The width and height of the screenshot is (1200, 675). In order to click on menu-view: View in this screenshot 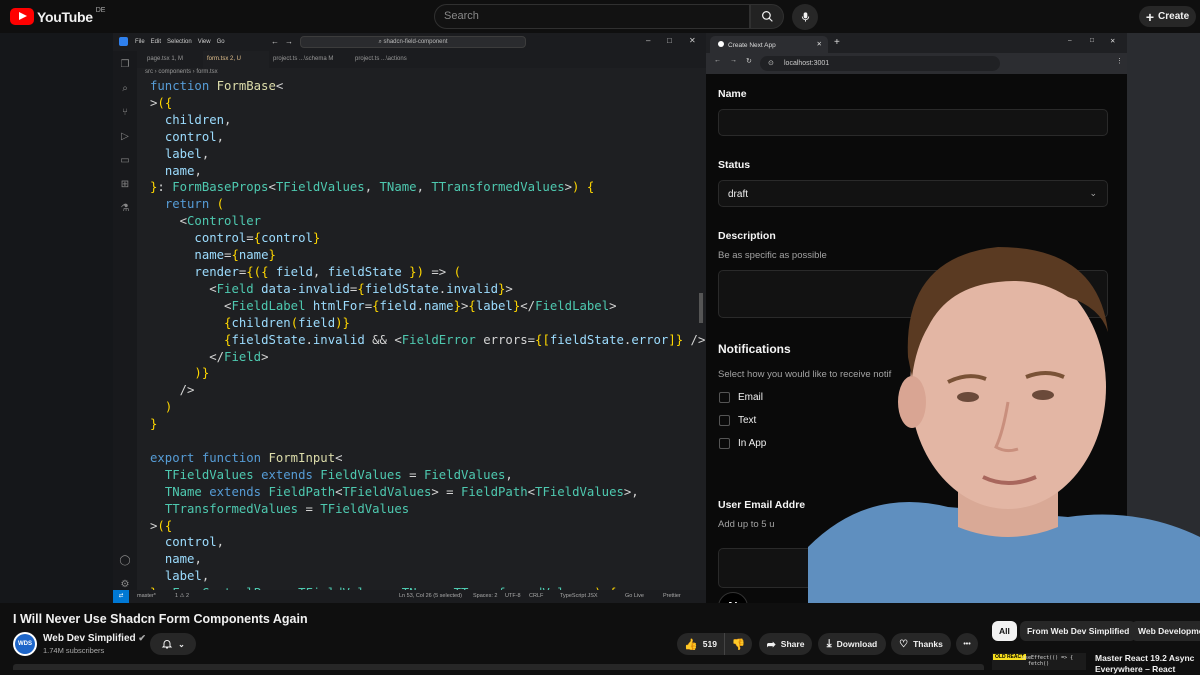, I will do `click(204, 42)`.